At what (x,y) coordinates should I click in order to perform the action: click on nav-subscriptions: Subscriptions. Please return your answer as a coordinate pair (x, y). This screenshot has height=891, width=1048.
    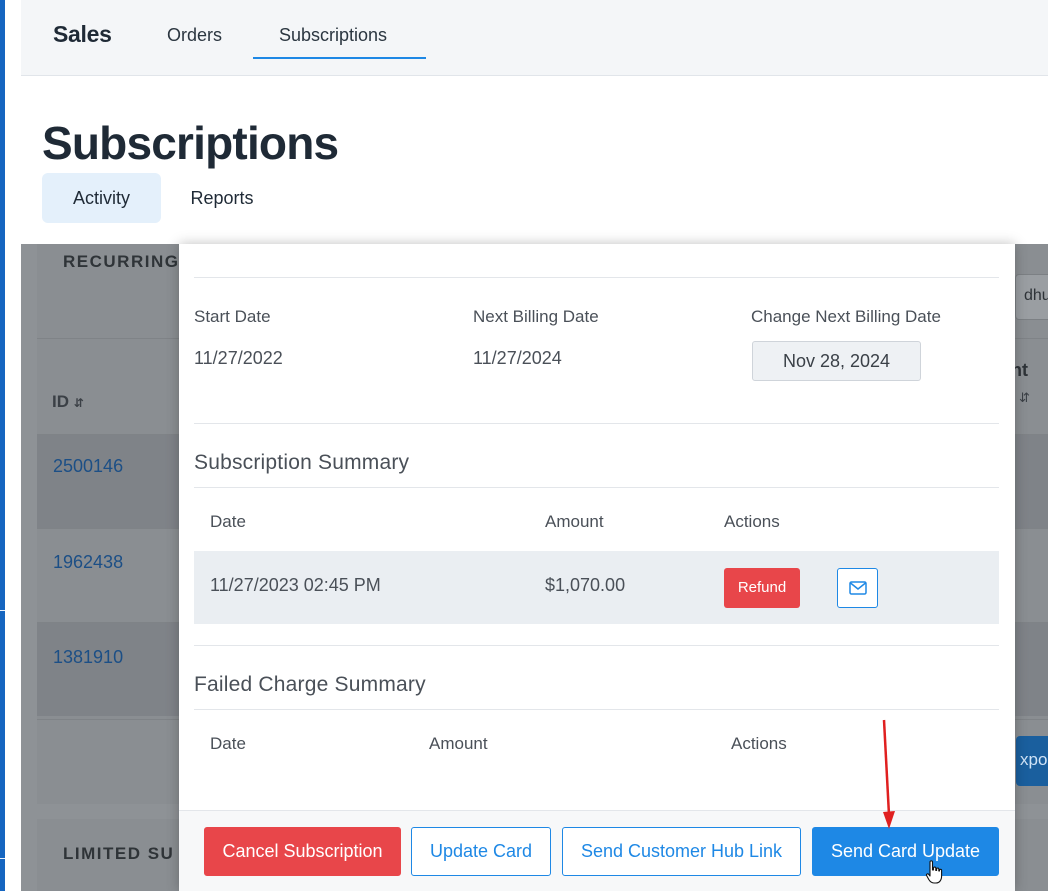
    Looking at the image, I should click on (333, 35).